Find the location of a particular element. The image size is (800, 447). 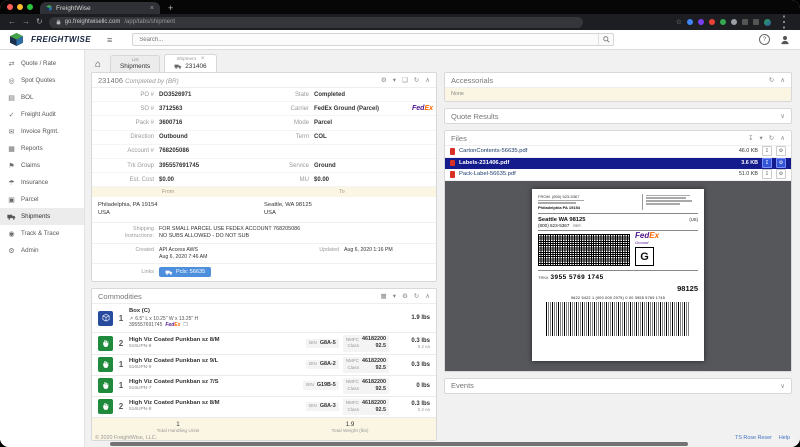

reload-icon: ↻ is located at coordinates (39, 22).